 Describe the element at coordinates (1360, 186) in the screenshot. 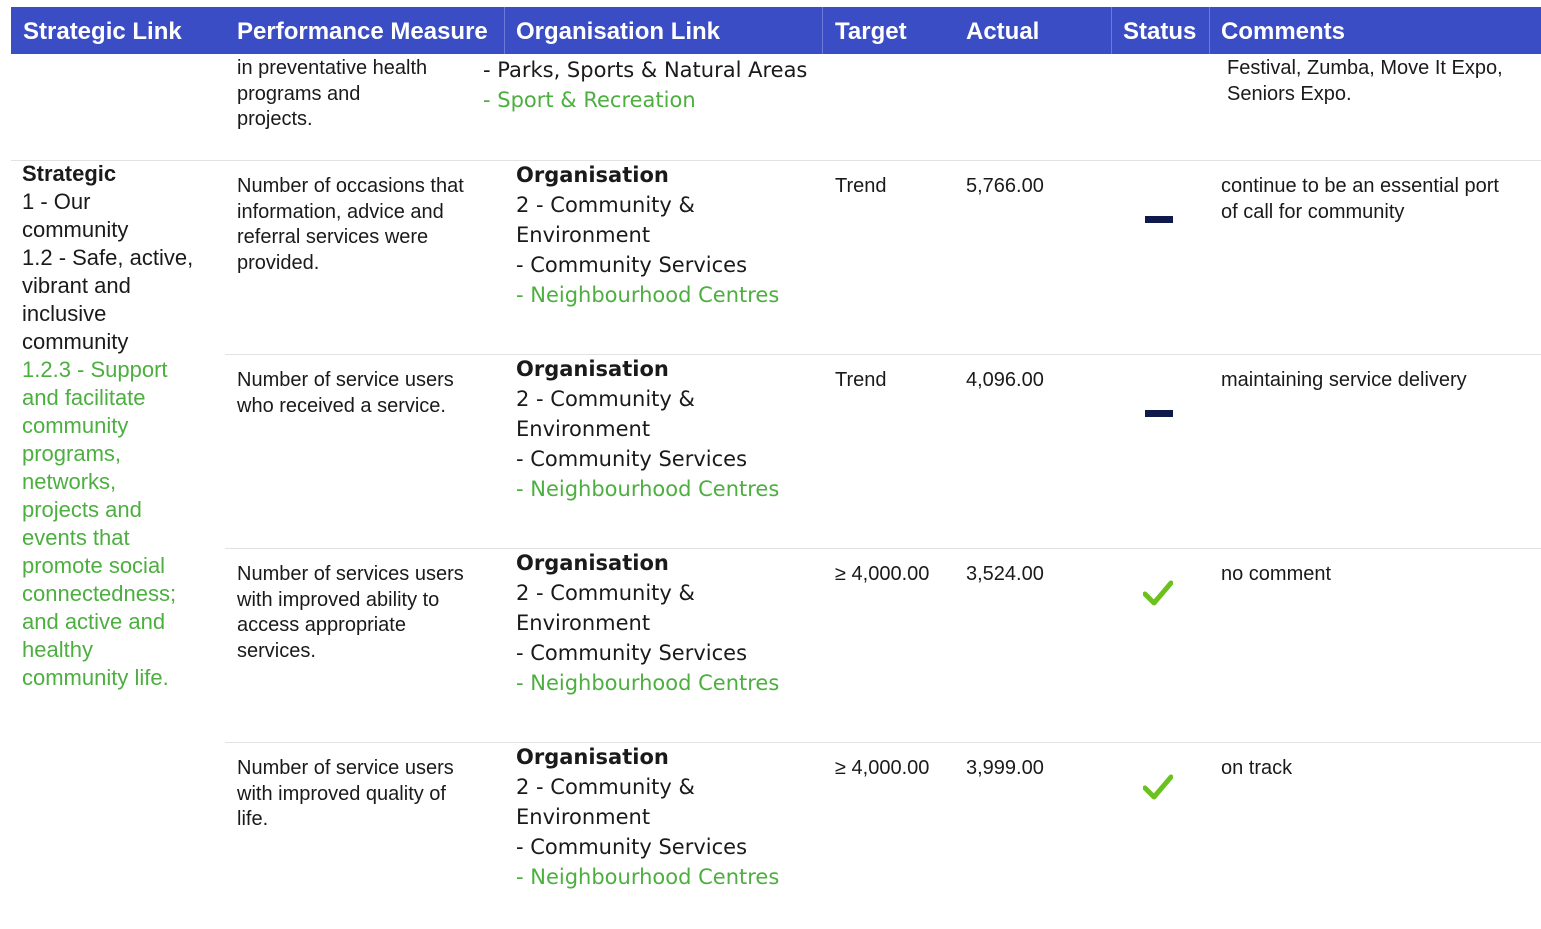

I see `comment-line: continue to be an essential port` at that location.